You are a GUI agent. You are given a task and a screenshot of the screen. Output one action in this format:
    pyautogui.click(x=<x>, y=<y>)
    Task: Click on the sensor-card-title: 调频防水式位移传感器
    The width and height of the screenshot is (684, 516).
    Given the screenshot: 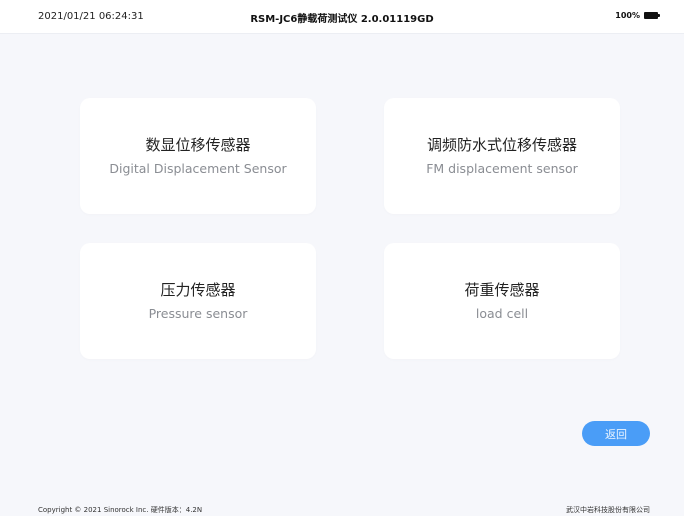 What is the action you would take?
    pyautogui.click(x=501, y=144)
    